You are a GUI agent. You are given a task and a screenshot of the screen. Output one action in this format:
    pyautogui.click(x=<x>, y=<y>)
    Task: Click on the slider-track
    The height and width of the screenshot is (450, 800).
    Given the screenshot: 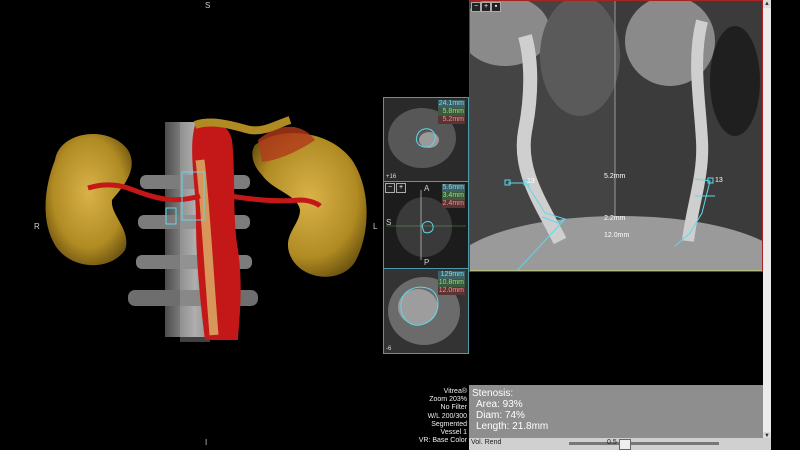 What is the action you would take?
    pyautogui.click(x=644, y=443)
    